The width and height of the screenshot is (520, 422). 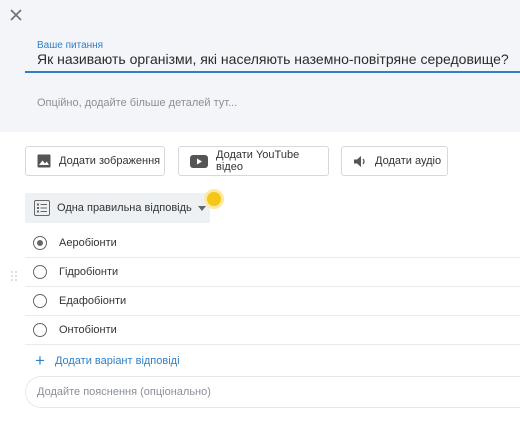 I want to click on add-image-label: Додати зображення, so click(x=110, y=161).